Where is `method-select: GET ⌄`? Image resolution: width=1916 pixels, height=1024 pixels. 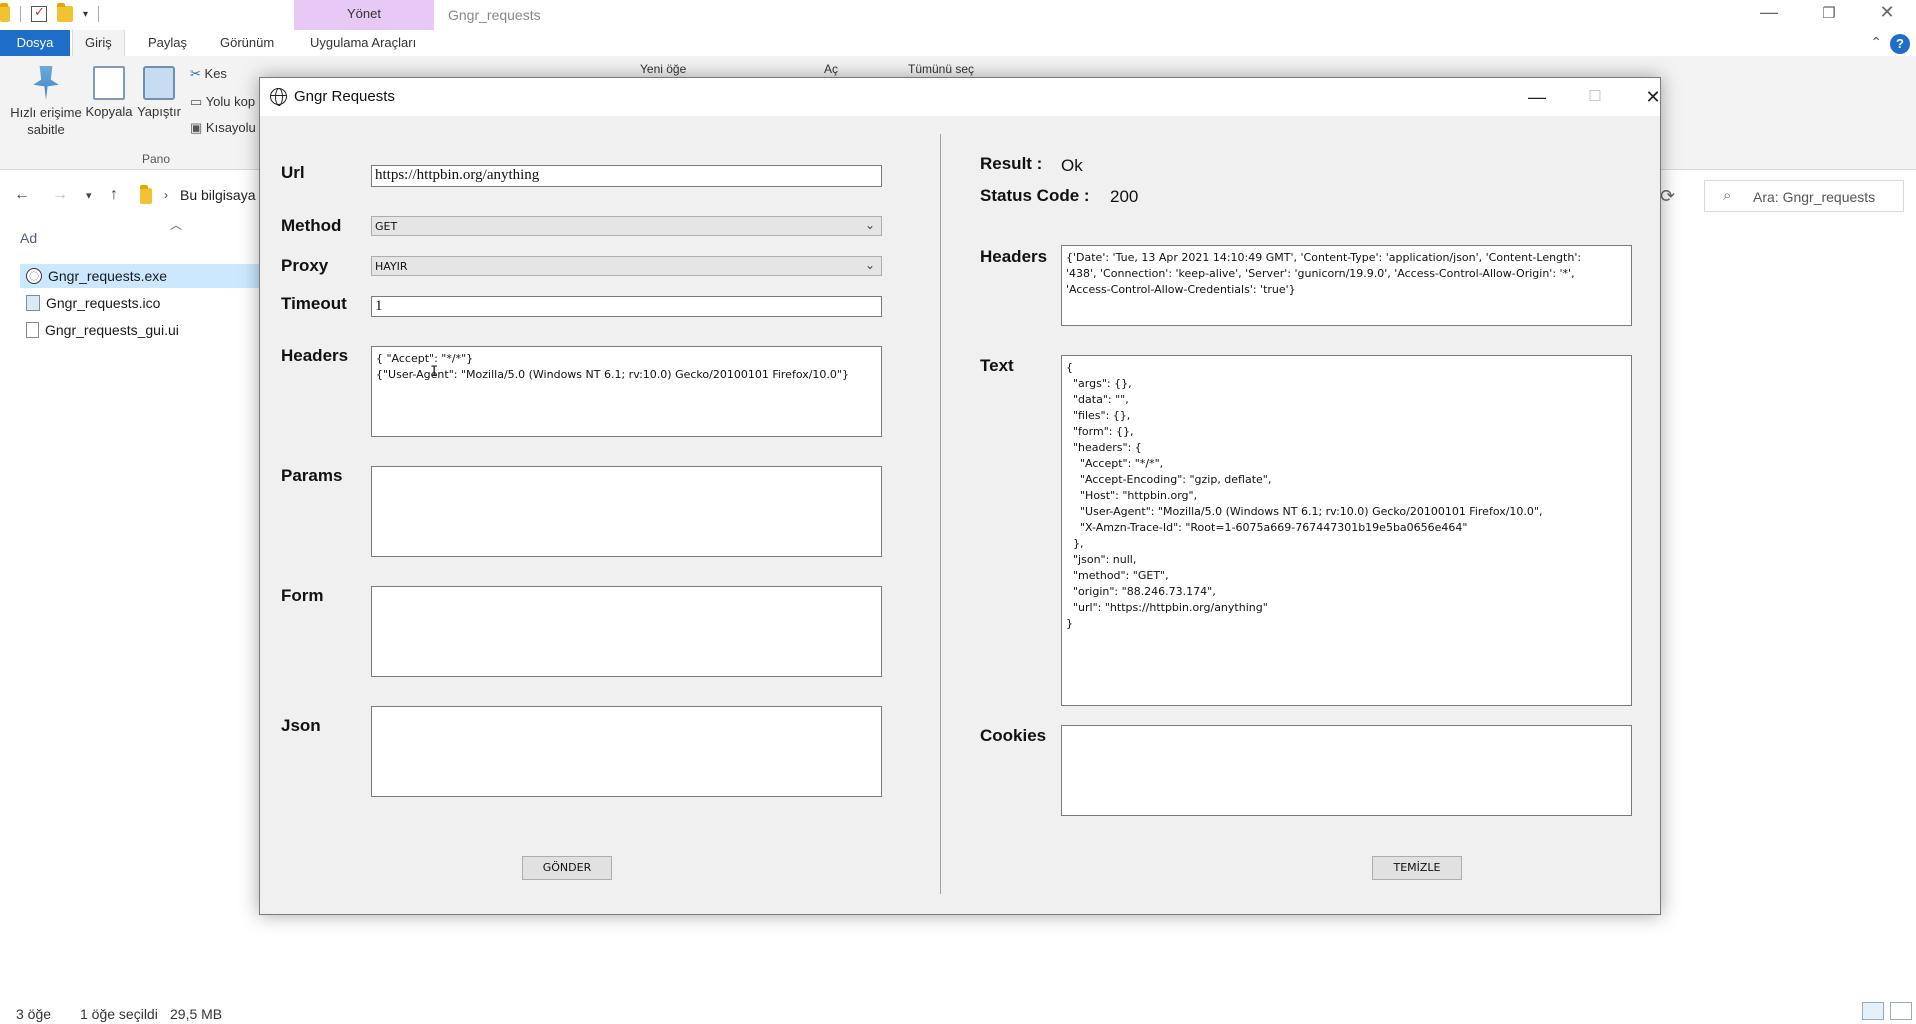
method-select: GET ⌄ is located at coordinates (626, 226).